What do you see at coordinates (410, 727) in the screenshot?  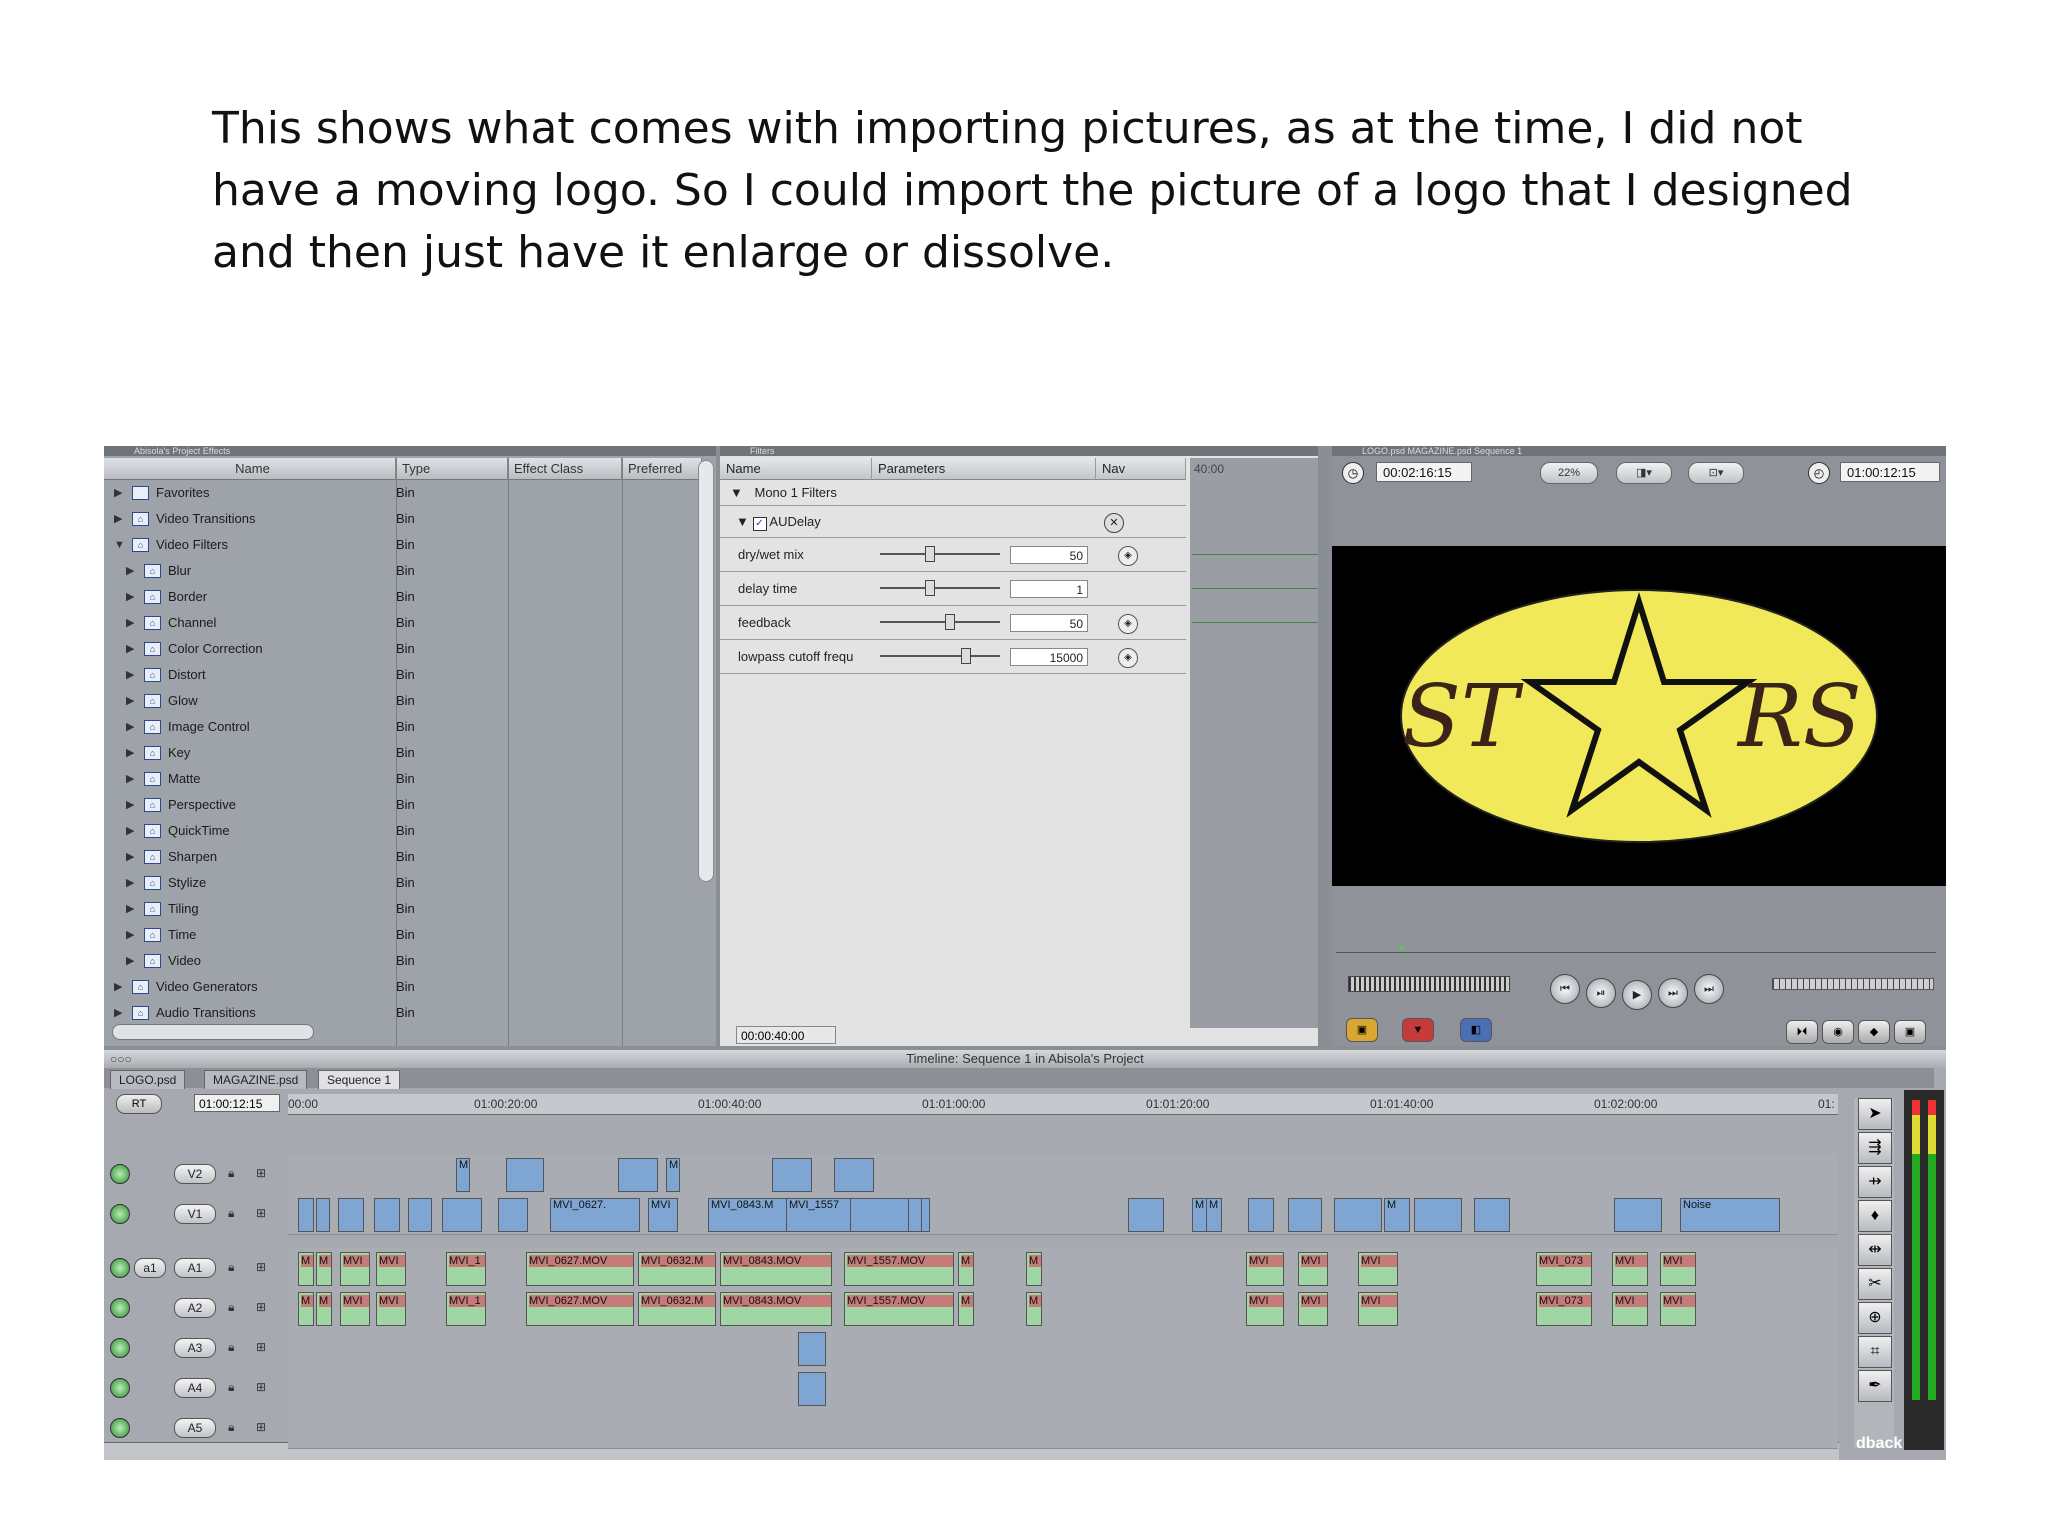 I see `effects-bin-row: ▶ ⌂ Image Control Bin` at bounding box center [410, 727].